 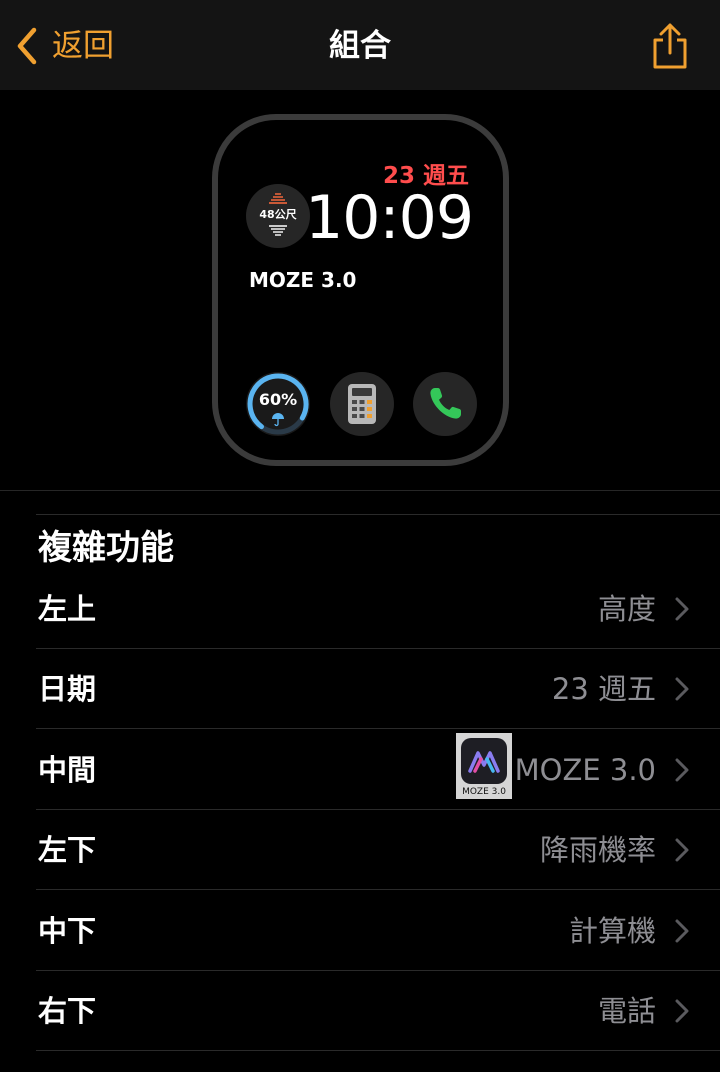 I want to click on watch-face-preview: 23 週五 10:09 48公尺 MOZE 3.0 60%, so click(x=360, y=290).